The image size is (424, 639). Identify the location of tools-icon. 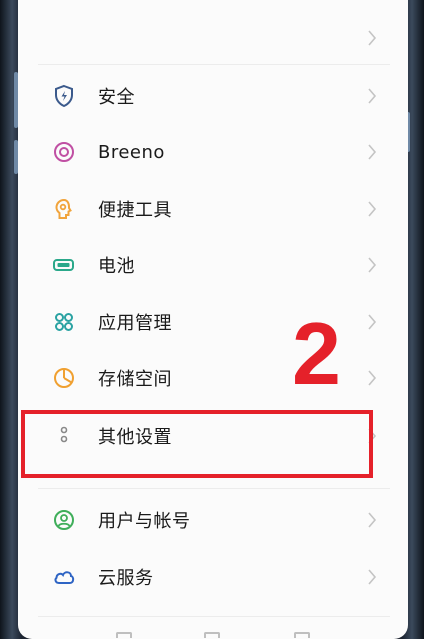
(64, 209).